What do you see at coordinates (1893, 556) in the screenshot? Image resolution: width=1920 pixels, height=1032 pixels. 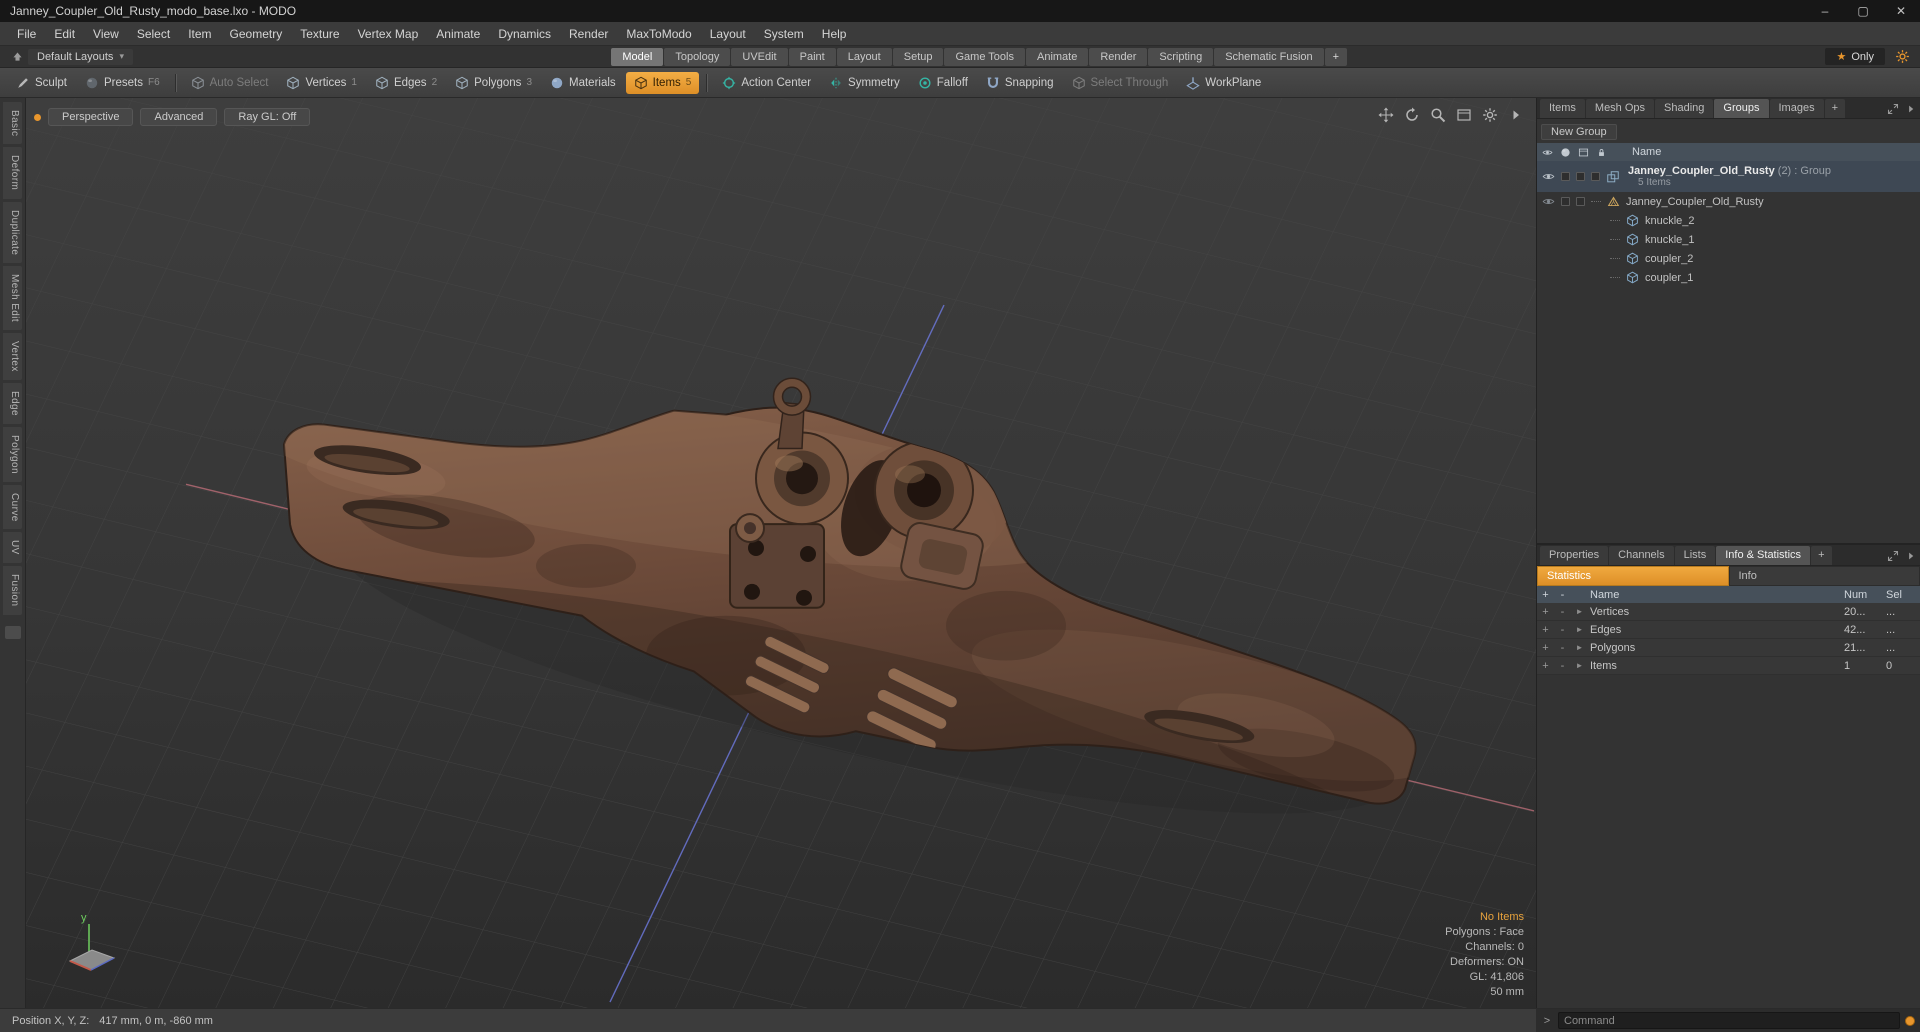 I see `panel-expand-icon` at bounding box center [1893, 556].